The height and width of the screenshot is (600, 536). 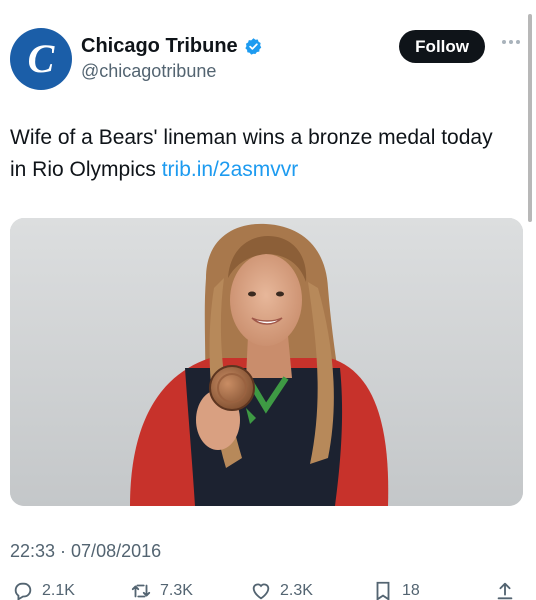 What do you see at coordinates (296, 590) in the screenshot?
I see `like-count: 2.3K` at bounding box center [296, 590].